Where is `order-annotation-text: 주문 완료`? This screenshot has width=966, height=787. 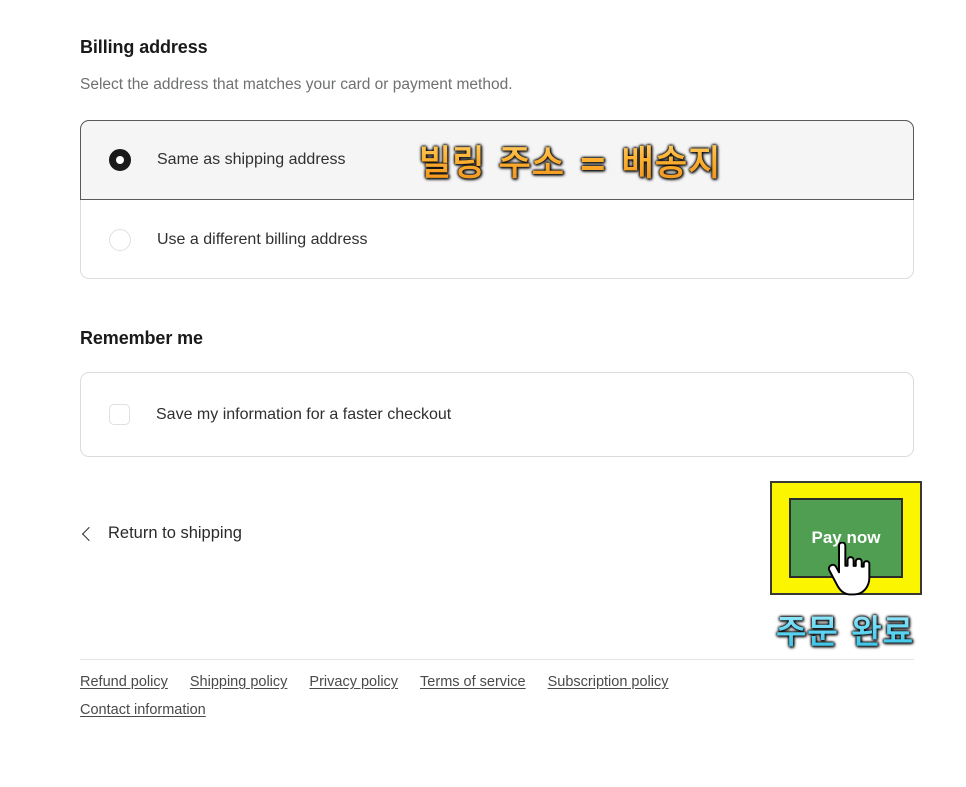 order-annotation-text: 주문 완료 is located at coordinates (845, 629).